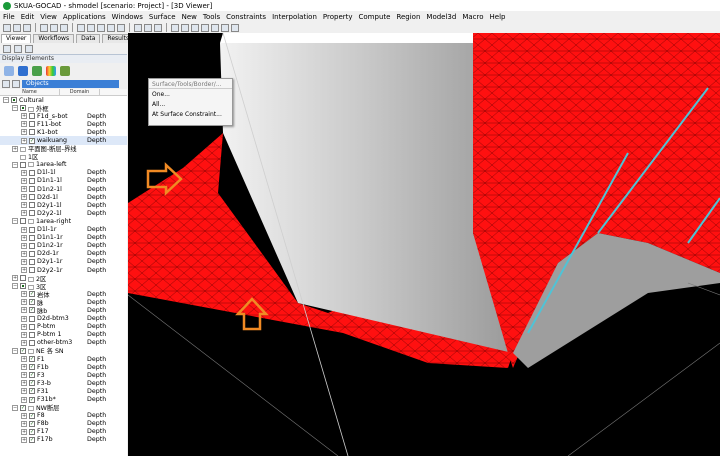 This screenshot has width=720, height=456. Describe the element at coordinates (70, 84) in the screenshot. I see `objects-filter: Objects` at that location.